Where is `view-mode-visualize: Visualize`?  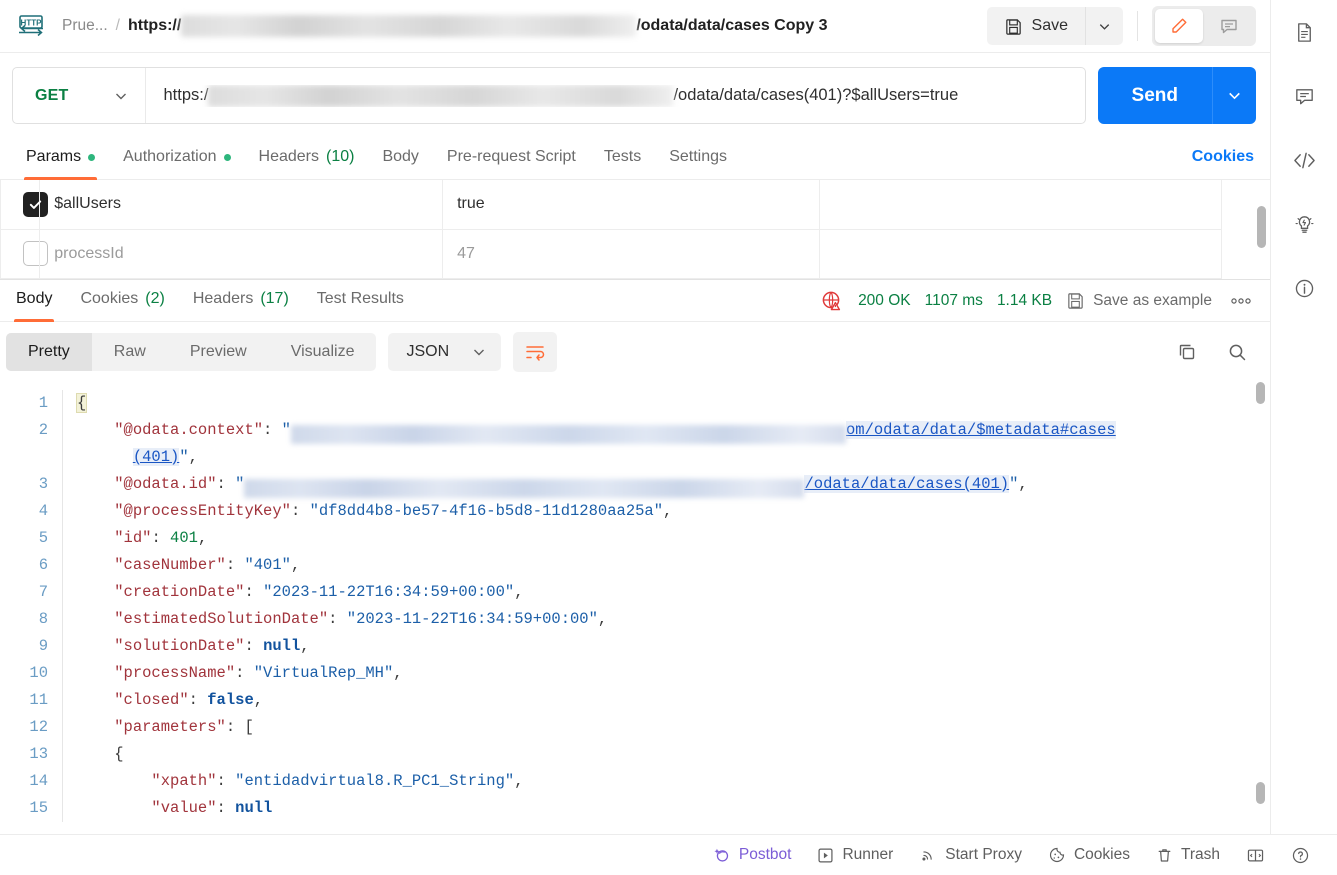
view-mode-visualize: Visualize is located at coordinates (323, 352).